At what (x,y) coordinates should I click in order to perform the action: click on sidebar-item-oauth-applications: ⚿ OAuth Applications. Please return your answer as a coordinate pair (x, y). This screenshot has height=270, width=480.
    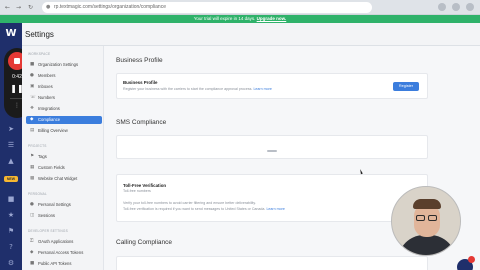
    Looking at the image, I should click on (64, 242).